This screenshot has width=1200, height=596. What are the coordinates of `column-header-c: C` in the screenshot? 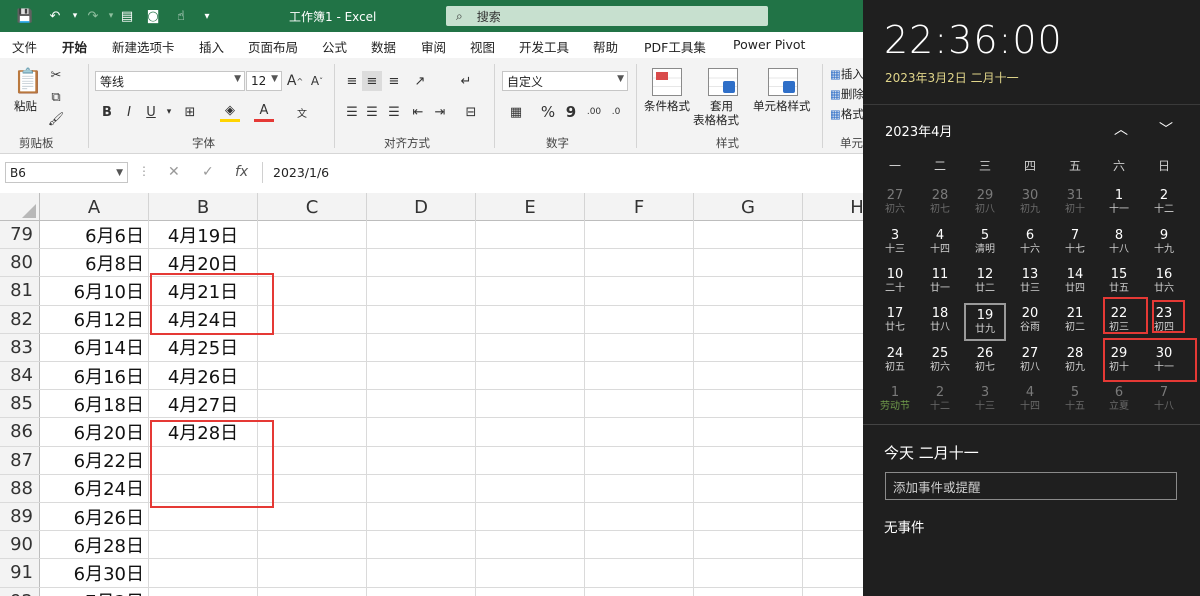 It's located at (312, 207).